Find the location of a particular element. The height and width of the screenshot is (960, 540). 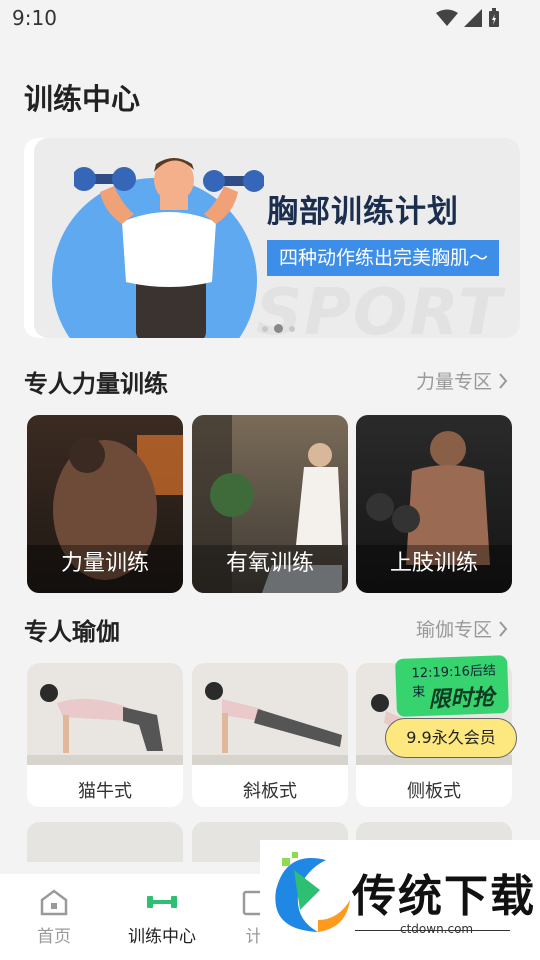

yoga-zone-link: 瑜伽专区 is located at coordinates (462, 628).